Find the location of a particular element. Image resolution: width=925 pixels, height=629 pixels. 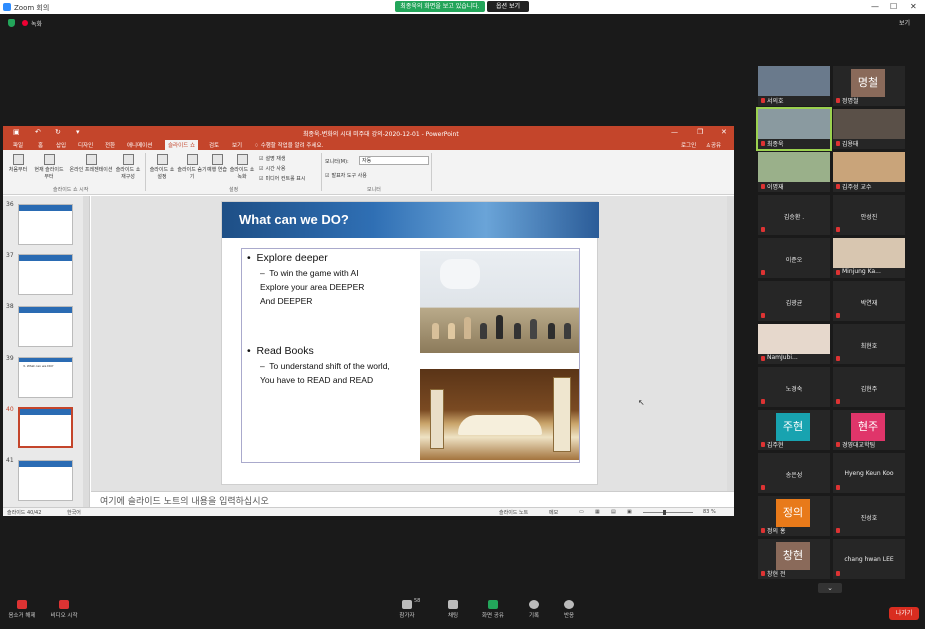

participant-tile: 김현주 is located at coordinates (869, 387).